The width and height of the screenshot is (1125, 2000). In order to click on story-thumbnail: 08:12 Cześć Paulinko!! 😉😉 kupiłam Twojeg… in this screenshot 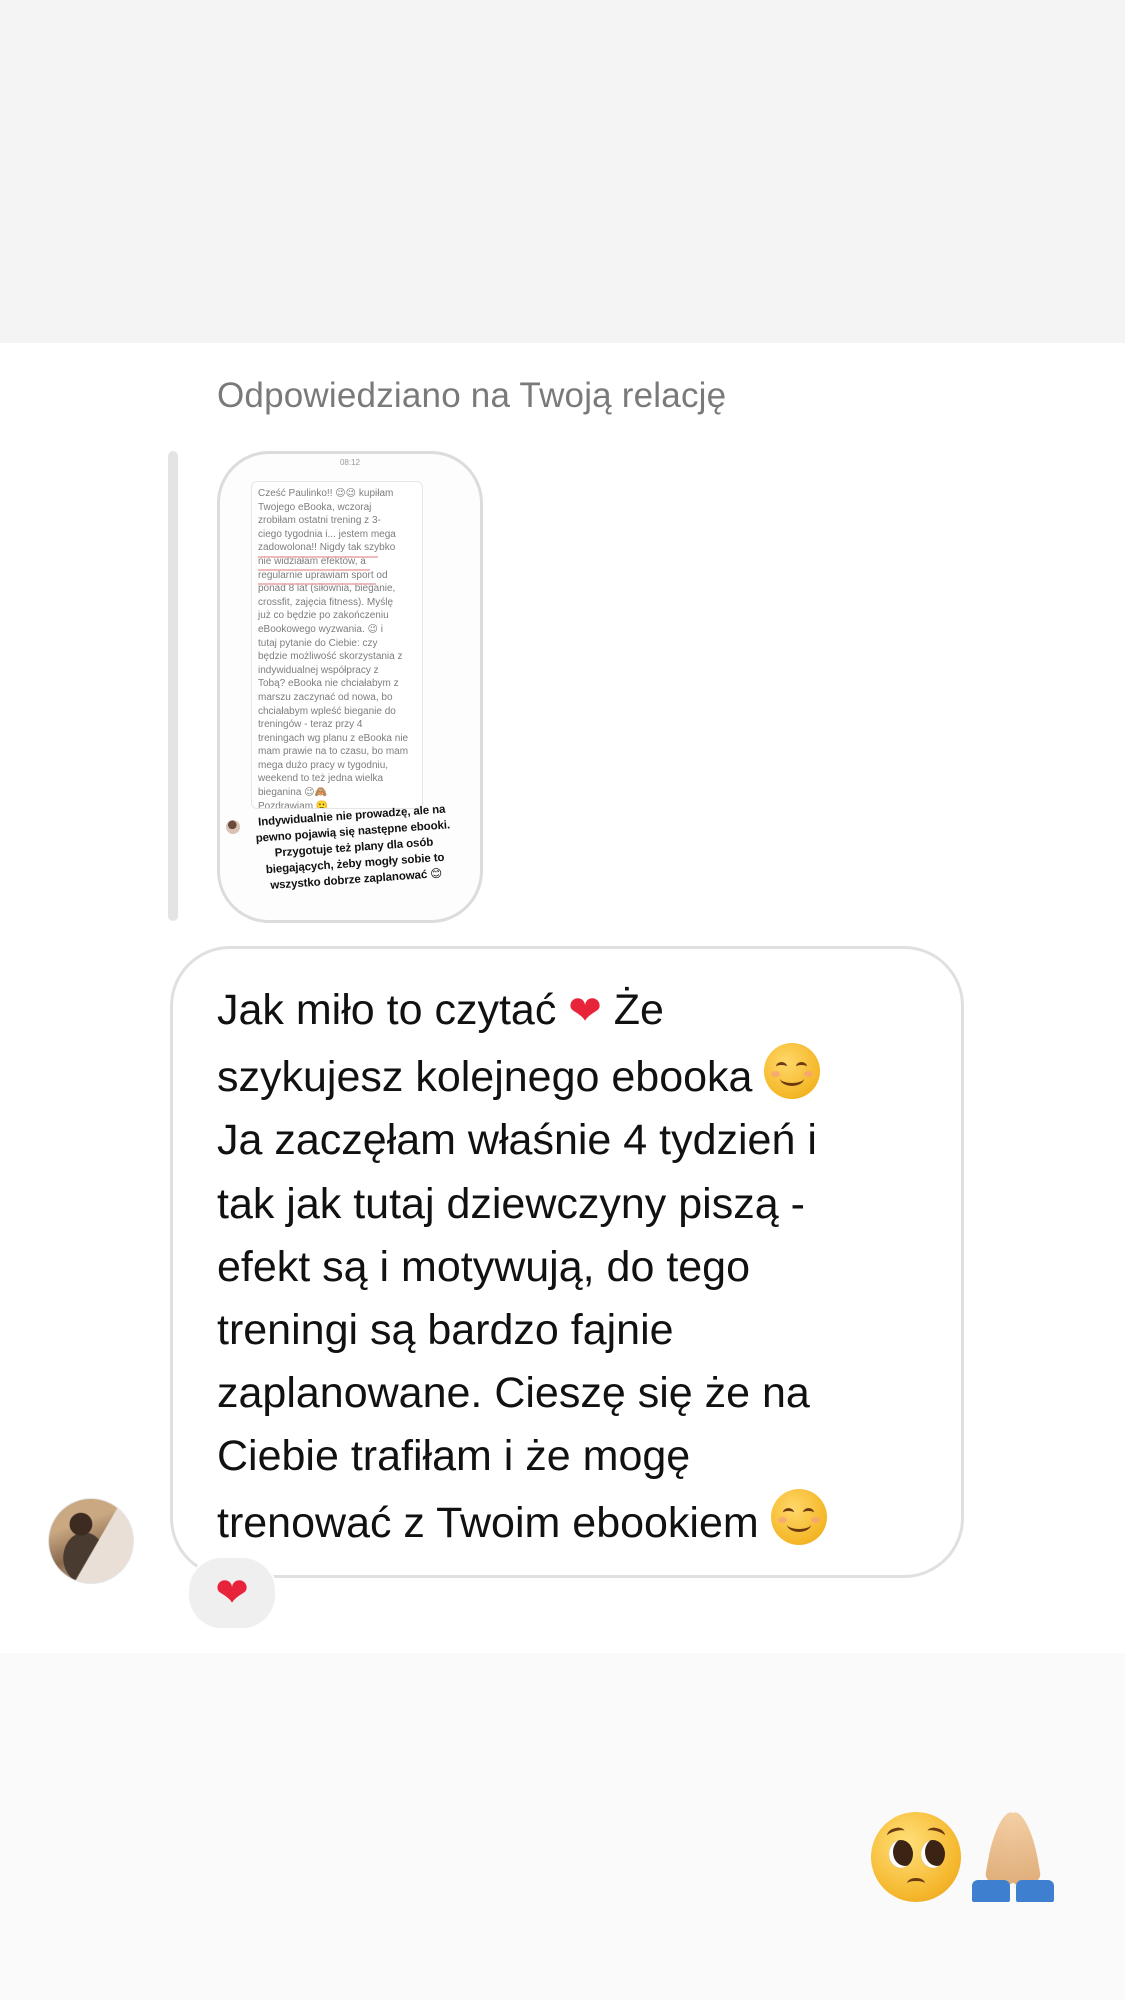, I will do `click(350, 687)`.